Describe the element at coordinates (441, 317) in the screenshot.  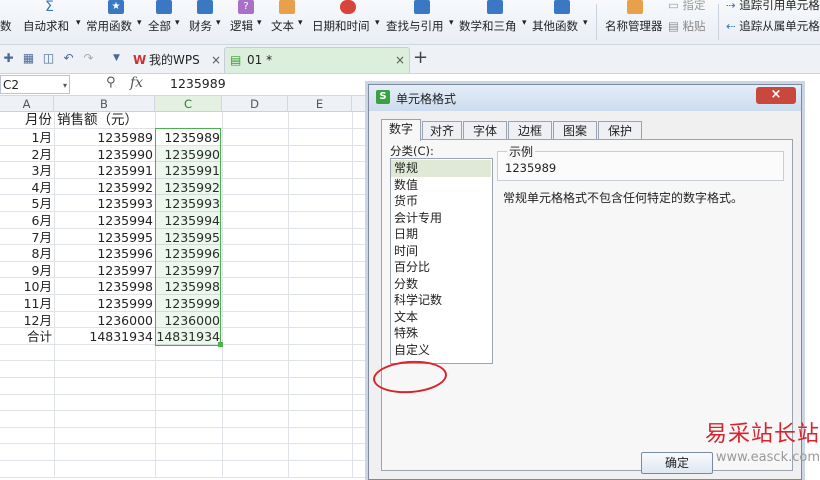
I see `category-item: 文本` at that location.